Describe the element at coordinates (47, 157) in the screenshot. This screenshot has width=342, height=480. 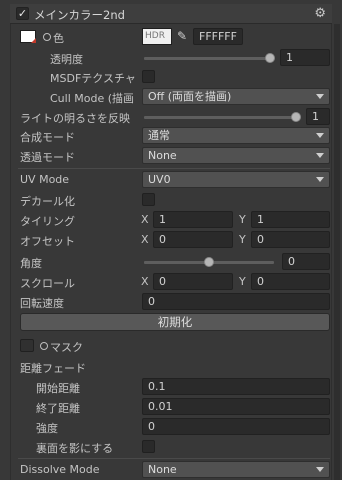
I see `transparent-mode-label: 透過モード` at that location.